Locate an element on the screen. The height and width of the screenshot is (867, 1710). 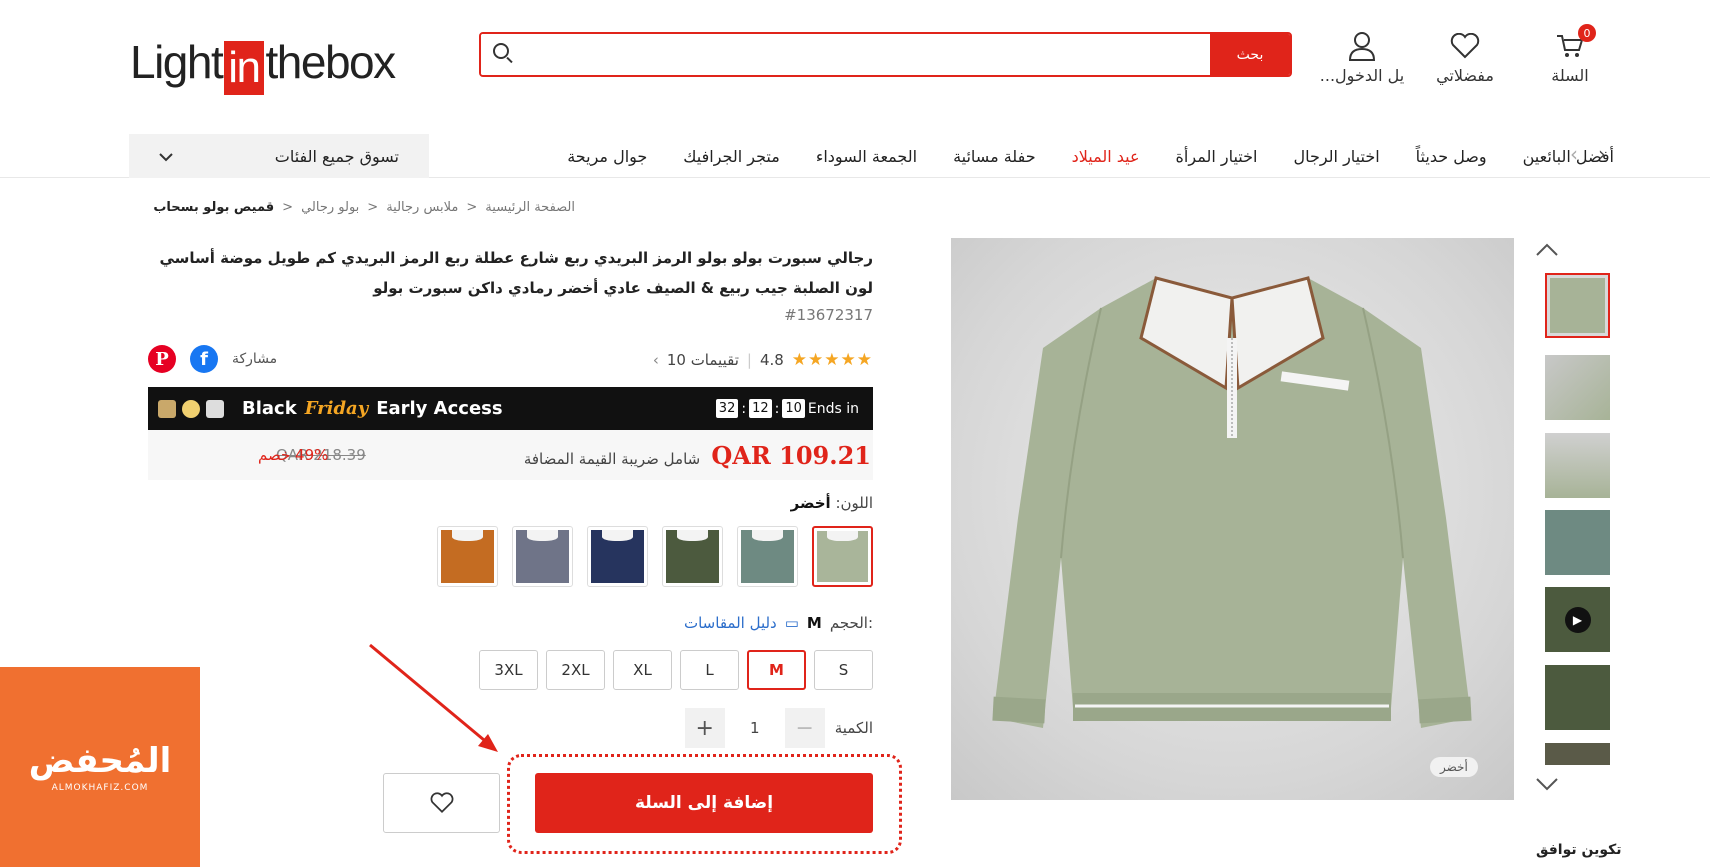
nav-link-4: عيد الميلاد is located at coordinates (1106, 156).